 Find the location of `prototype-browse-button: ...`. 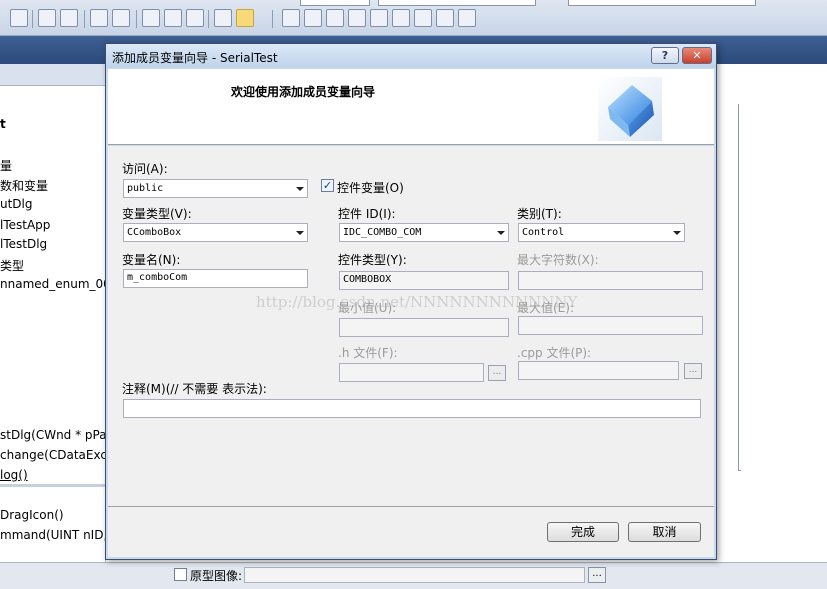

prototype-browse-button: ... is located at coordinates (597, 575).